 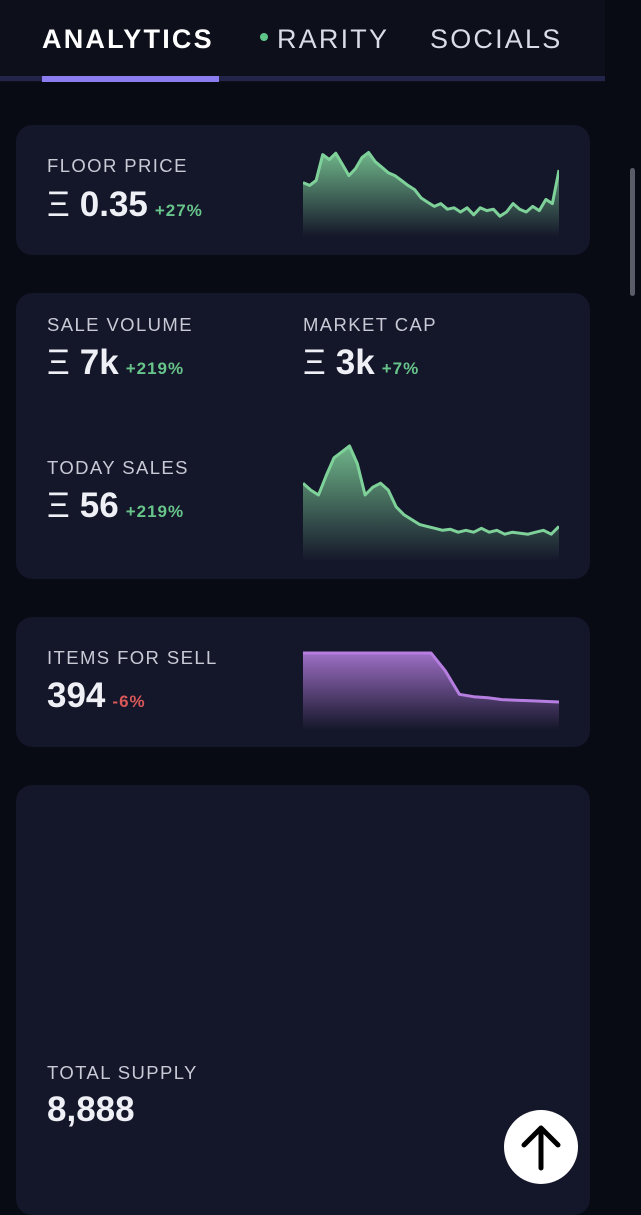 I want to click on sale-volume-change: +219%, so click(x=155, y=368).